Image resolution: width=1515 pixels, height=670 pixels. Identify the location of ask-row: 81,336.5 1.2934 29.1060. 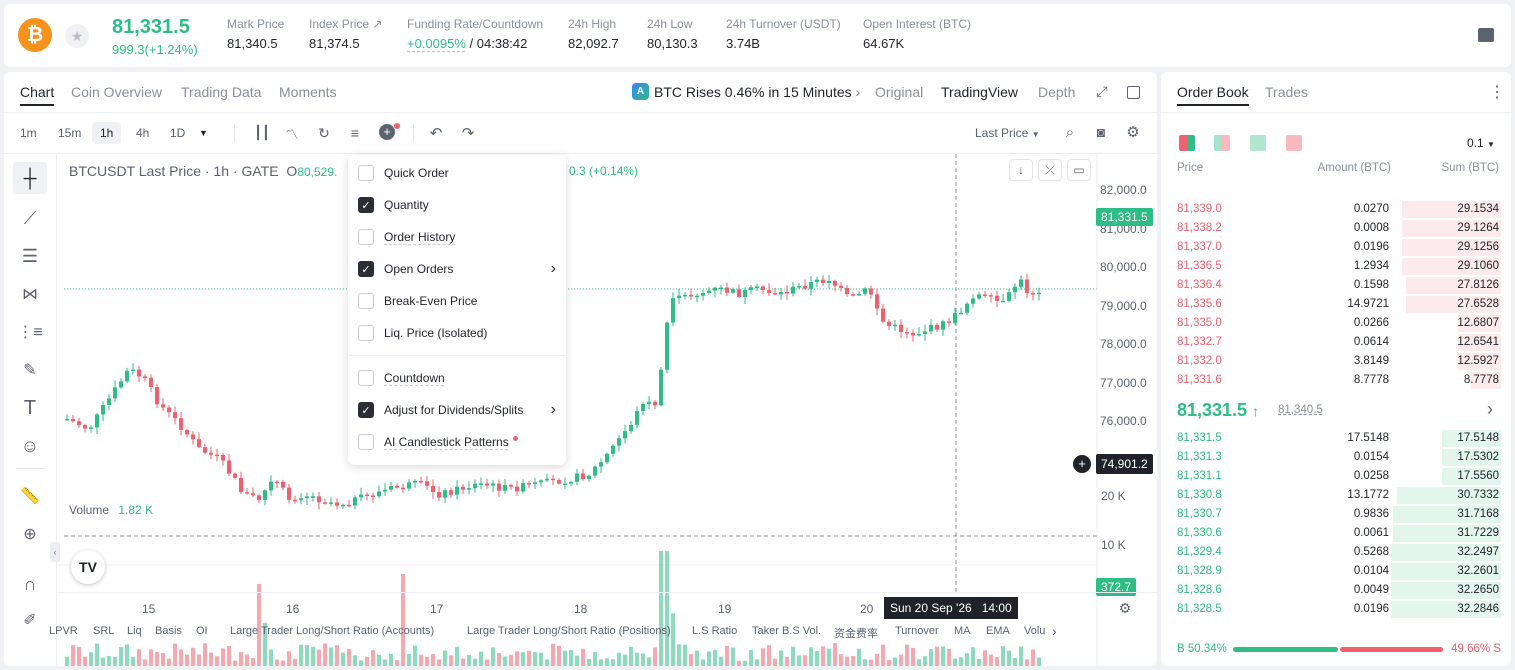
(1336, 266).